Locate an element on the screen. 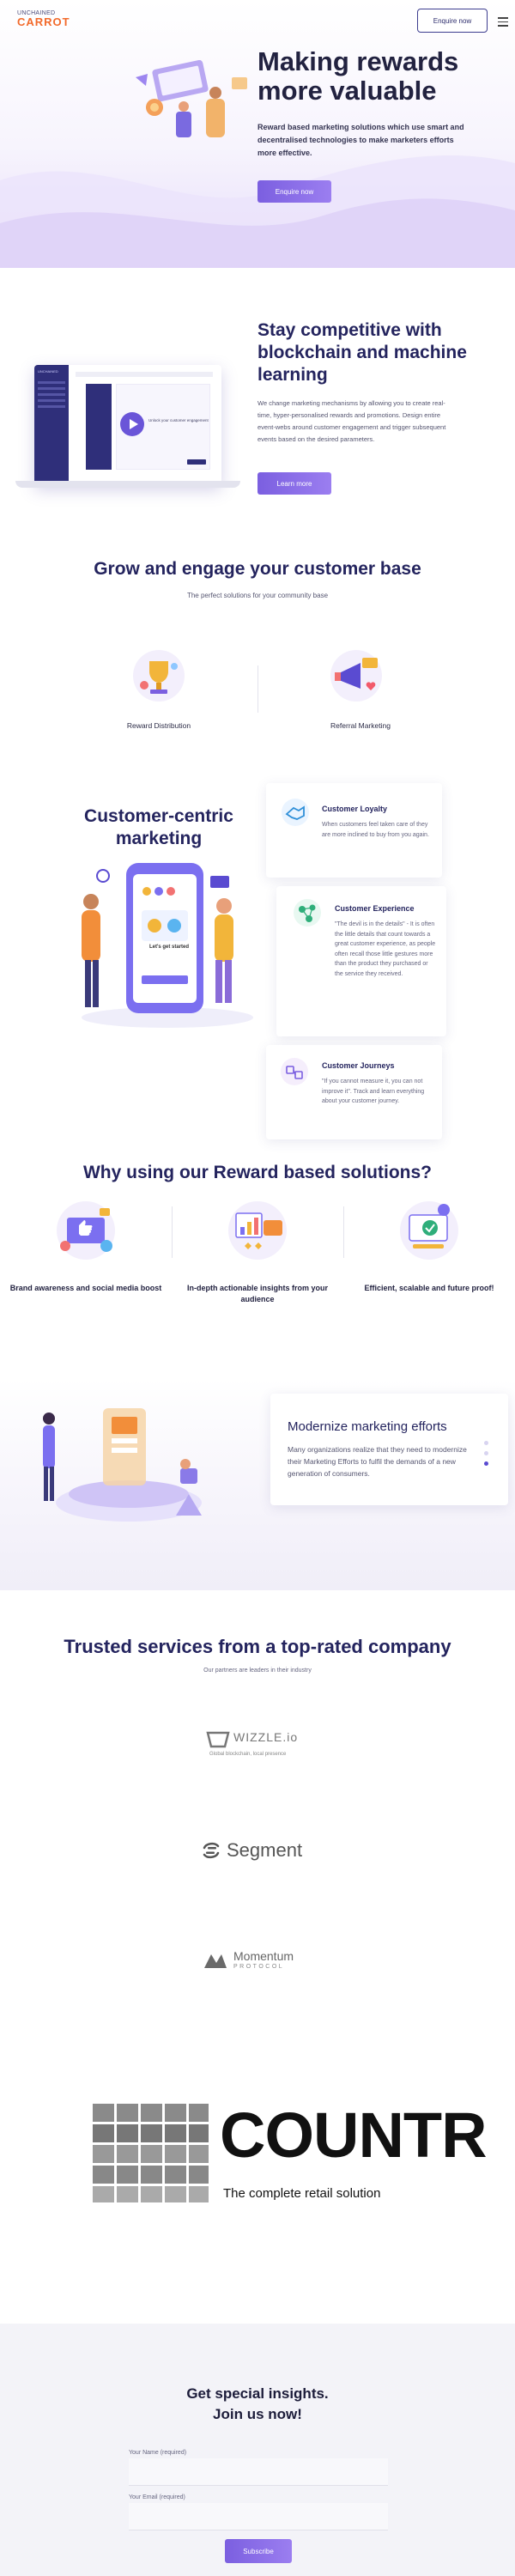  signup-title-line-2: Join us now! is located at coordinates (257, 2414).